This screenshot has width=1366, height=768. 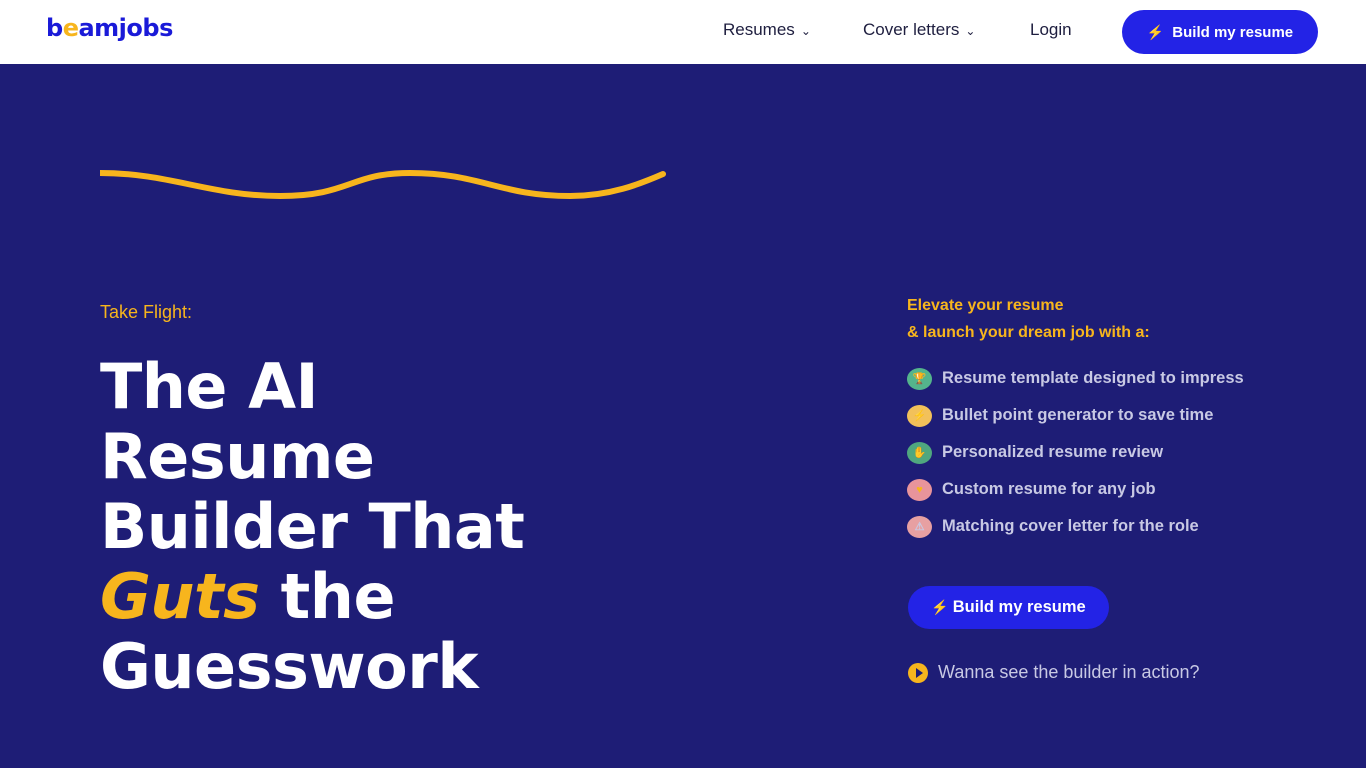 What do you see at coordinates (918, 672) in the screenshot?
I see `play-icon` at bounding box center [918, 672].